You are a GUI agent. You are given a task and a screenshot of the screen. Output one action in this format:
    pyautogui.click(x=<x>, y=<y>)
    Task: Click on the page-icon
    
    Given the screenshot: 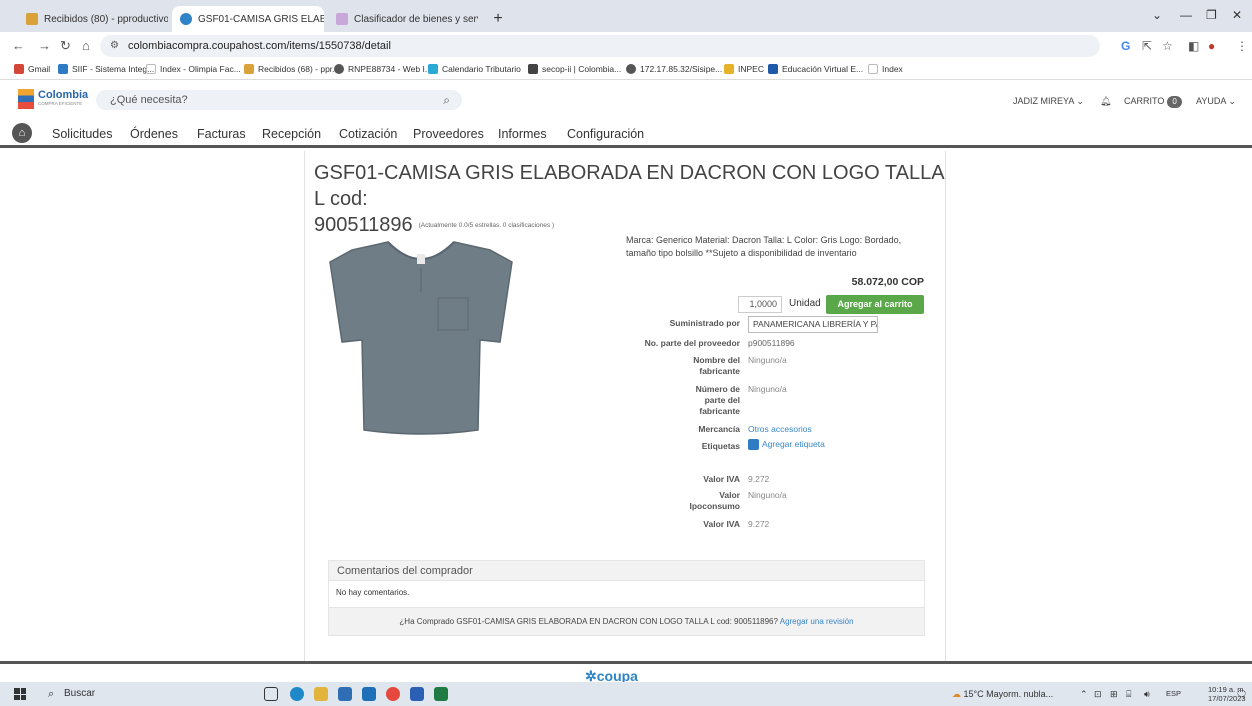 What is the action you would take?
    pyautogui.click(x=151, y=69)
    